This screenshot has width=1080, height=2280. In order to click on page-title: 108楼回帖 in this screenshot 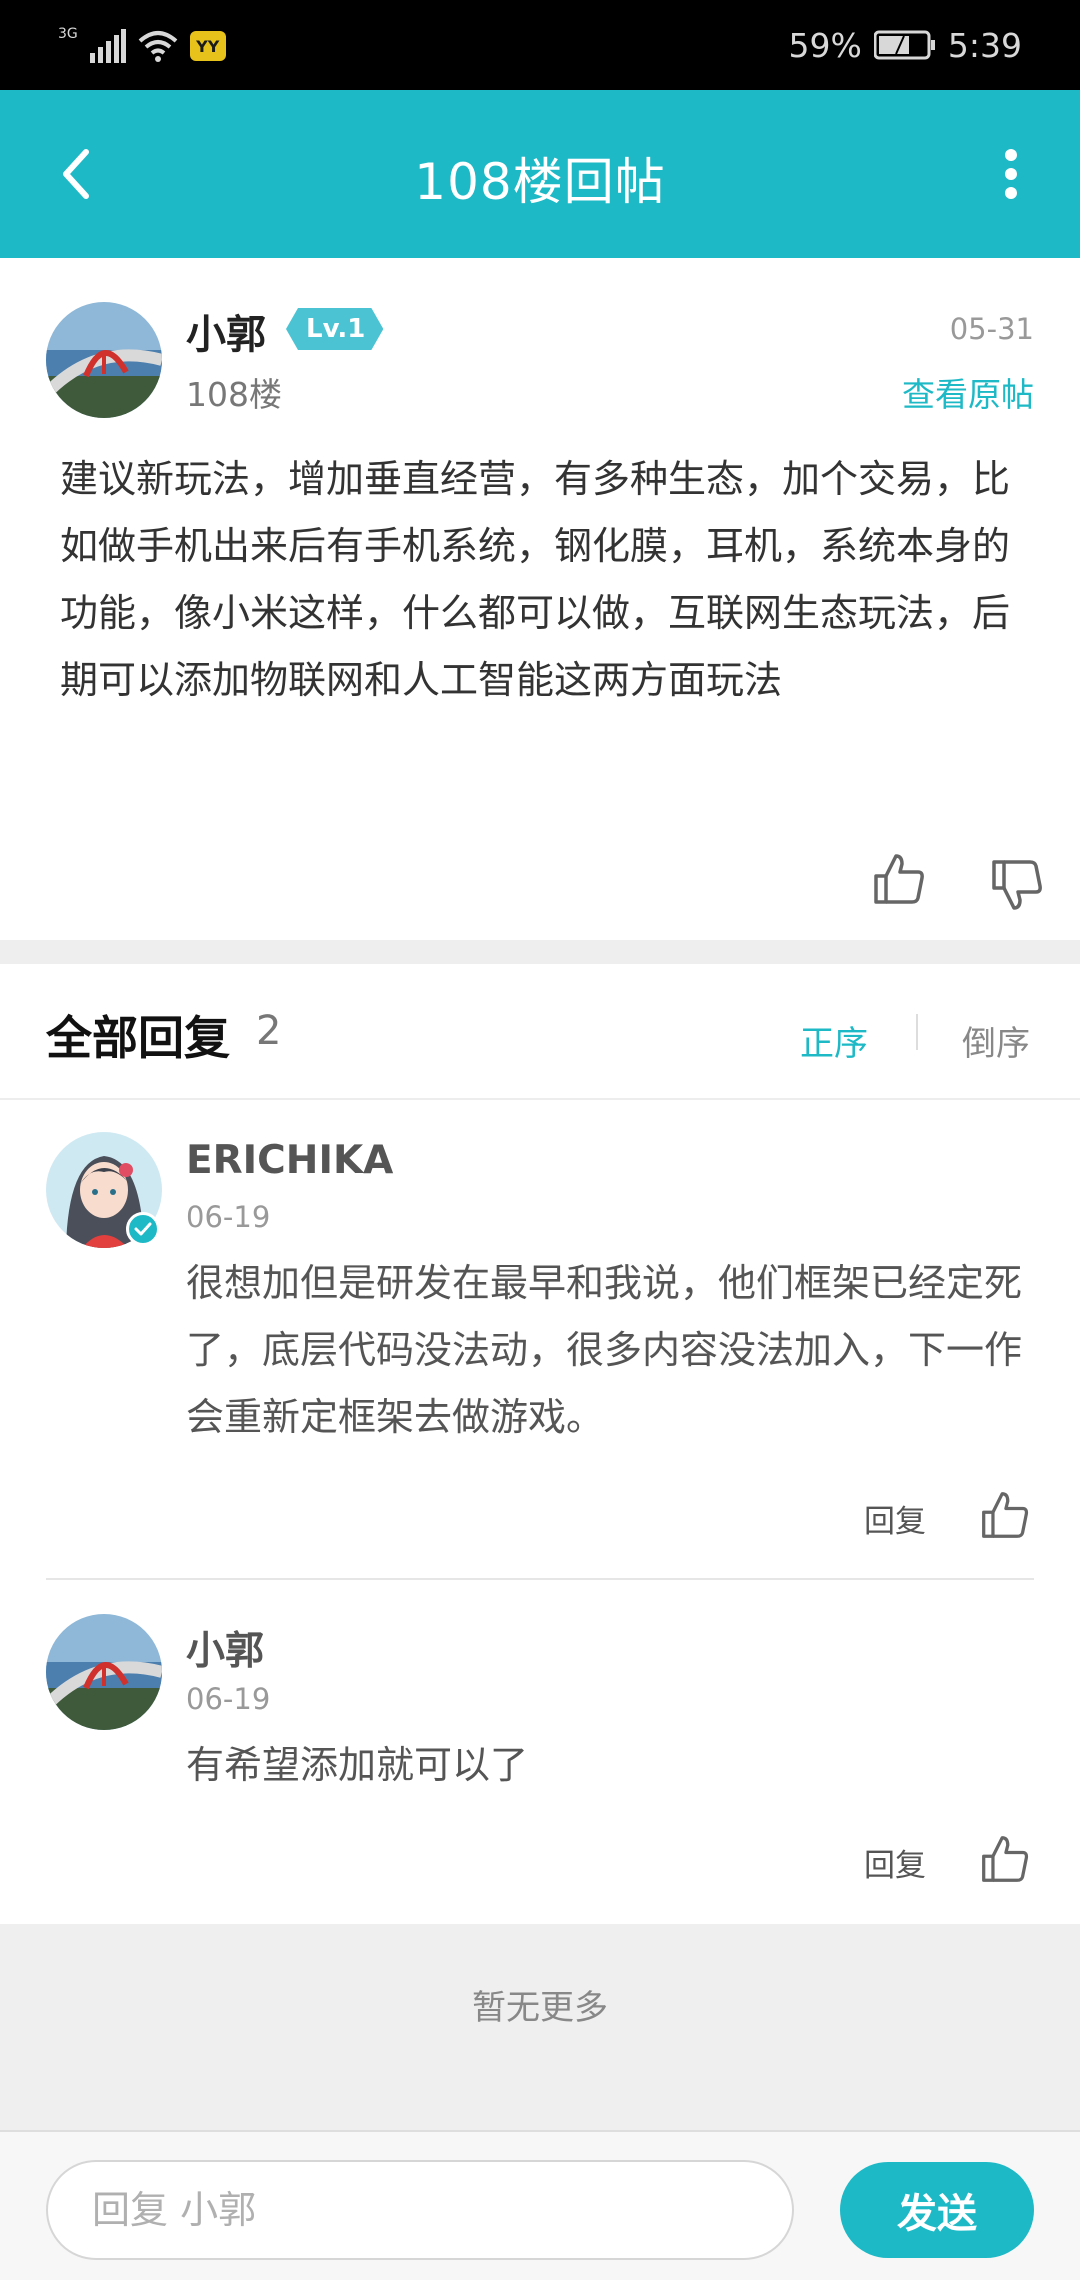, I will do `click(540, 182)`.